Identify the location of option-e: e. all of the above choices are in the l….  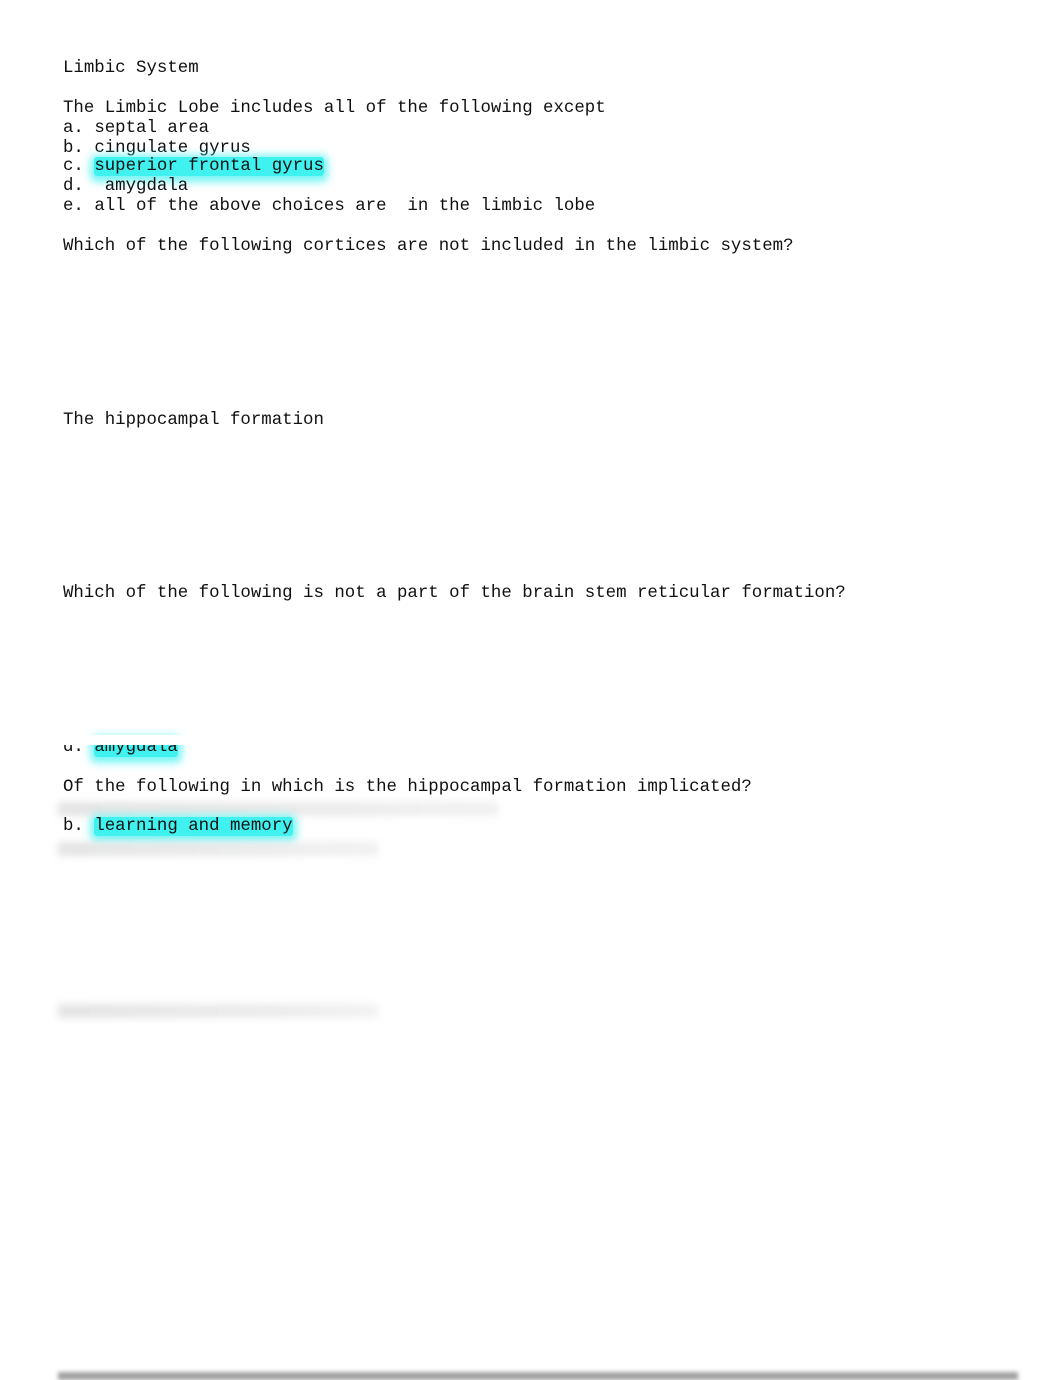
(329, 206).